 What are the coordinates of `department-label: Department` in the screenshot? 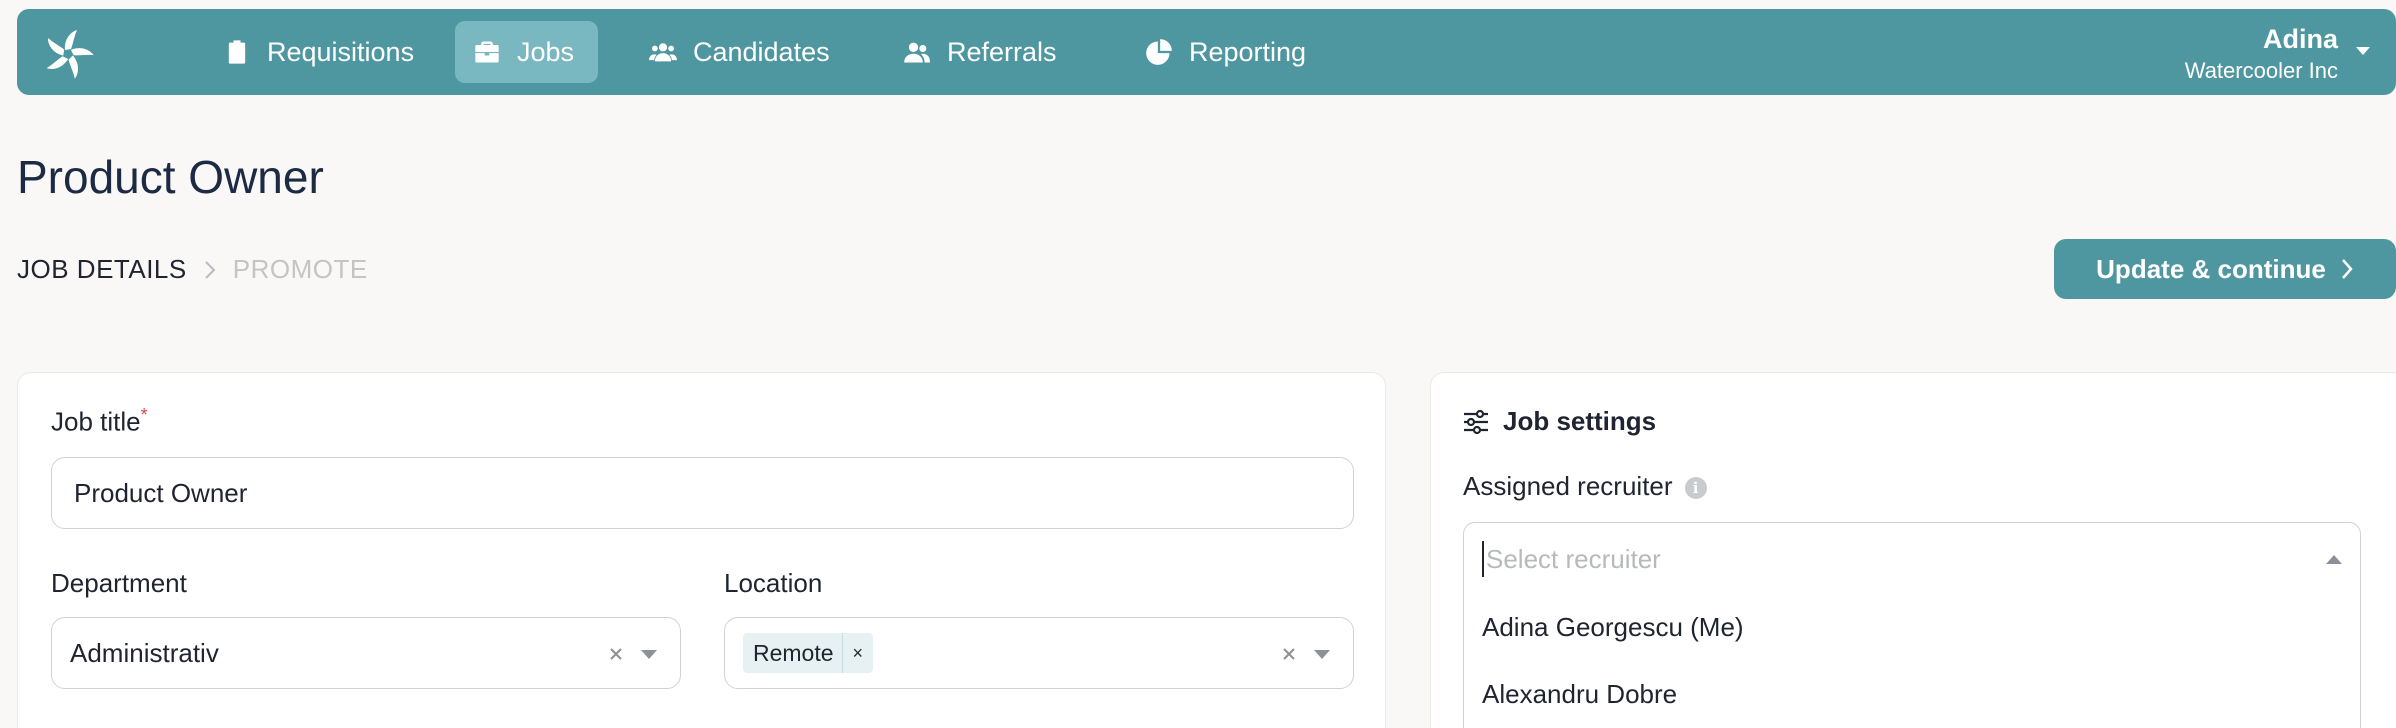 It's located at (119, 583).